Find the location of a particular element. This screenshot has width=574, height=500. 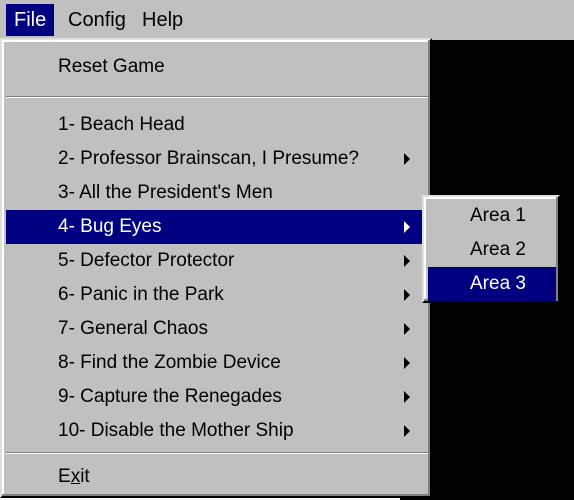

menu-item-mission-3: 3- All the President's Men is located at coordinates (217, 193).